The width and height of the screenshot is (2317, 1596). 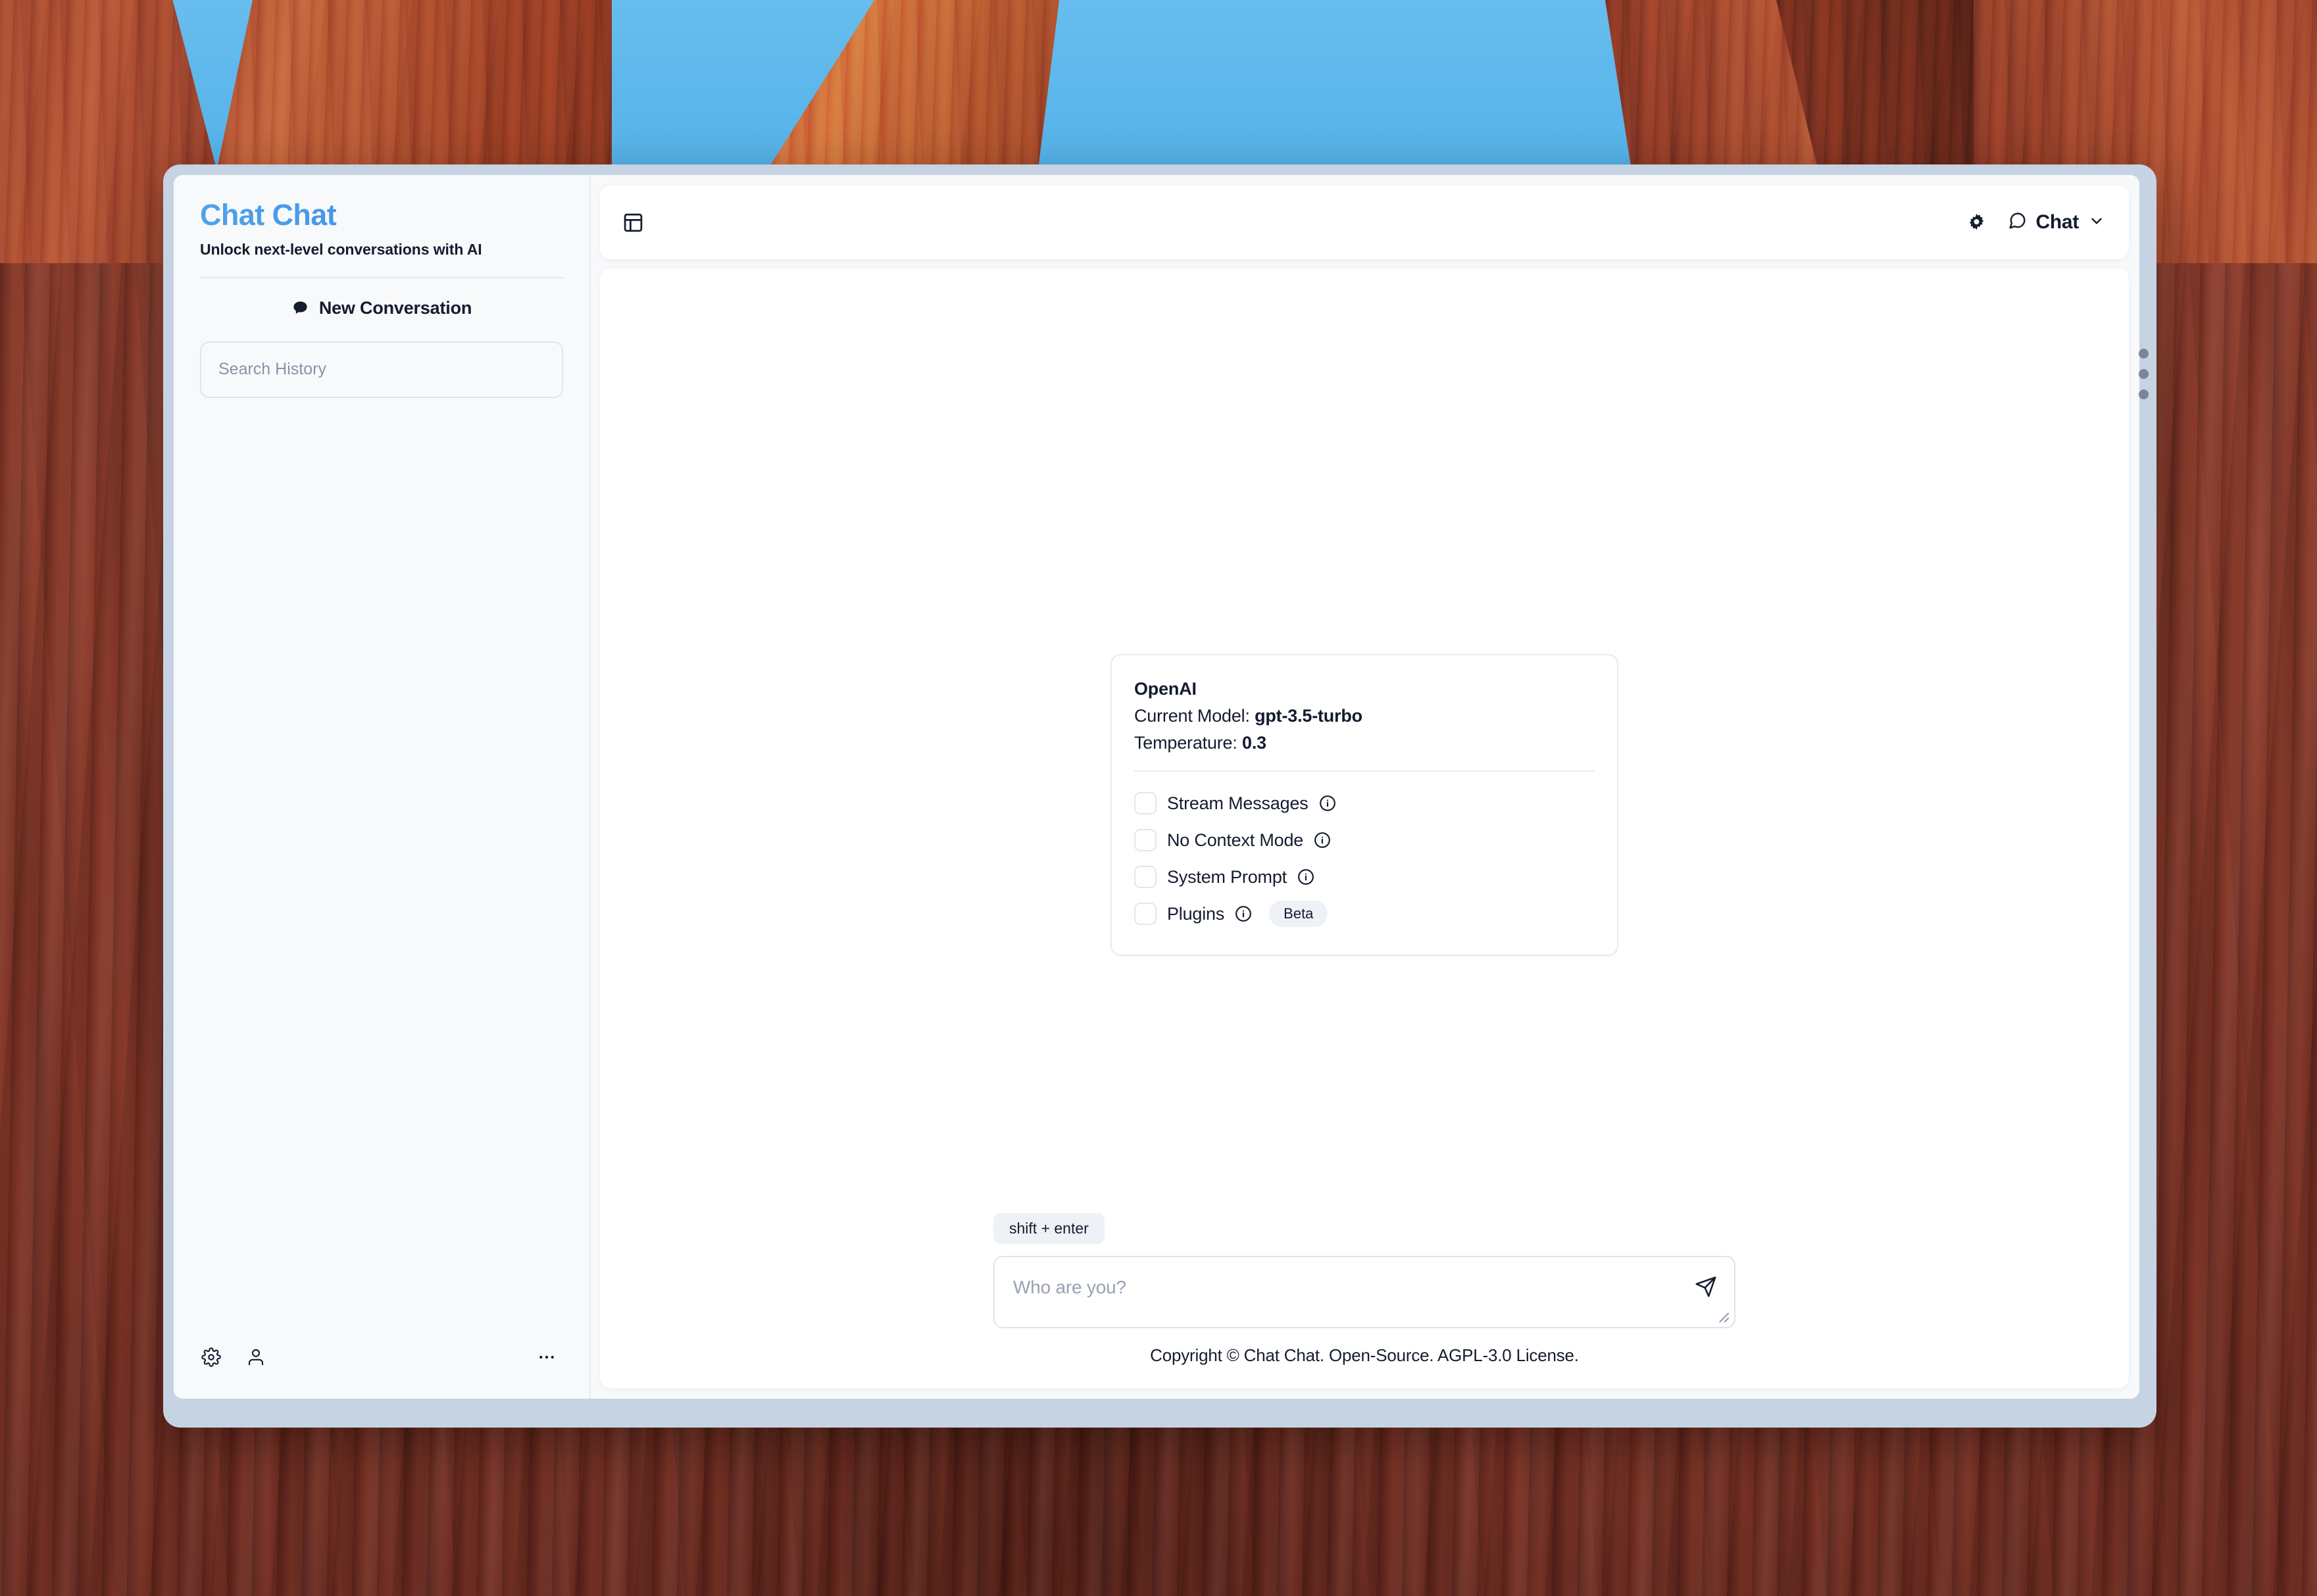 What do you see at coordinates (1146, 840) in the screenshot?
I see `no-context-mode-checkbox` at bounding box center [1146, 840].